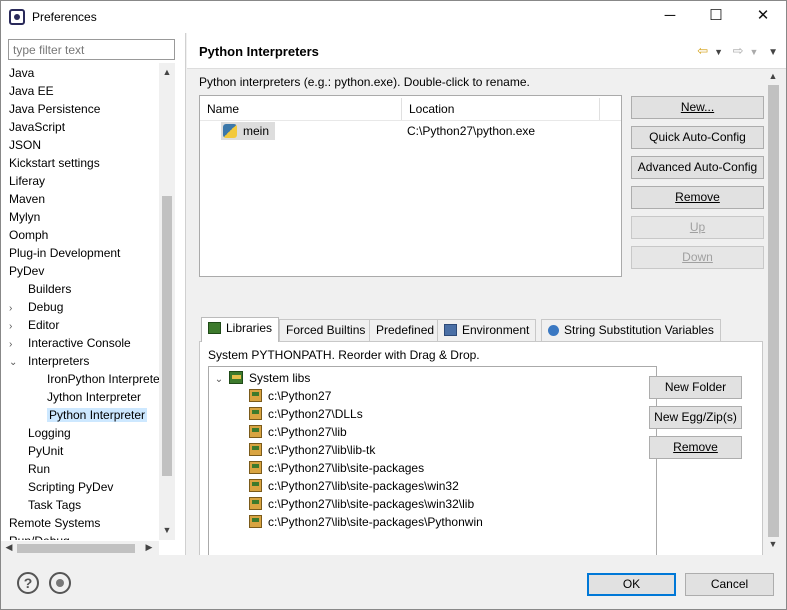 The image size is (787, 610). I want to click on tree-hscroll-thumb, so click(76, 548).